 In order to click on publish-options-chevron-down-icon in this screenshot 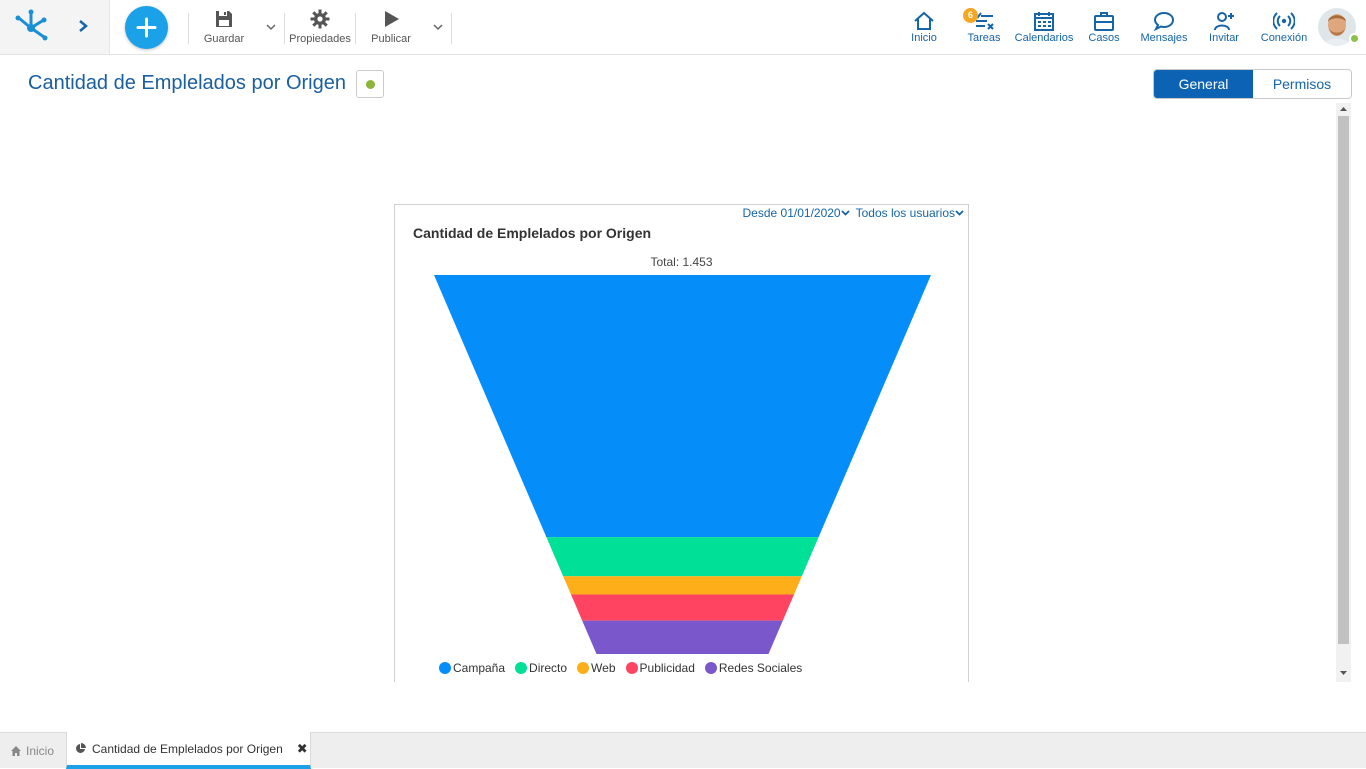, I will do `click(438, 28)`.